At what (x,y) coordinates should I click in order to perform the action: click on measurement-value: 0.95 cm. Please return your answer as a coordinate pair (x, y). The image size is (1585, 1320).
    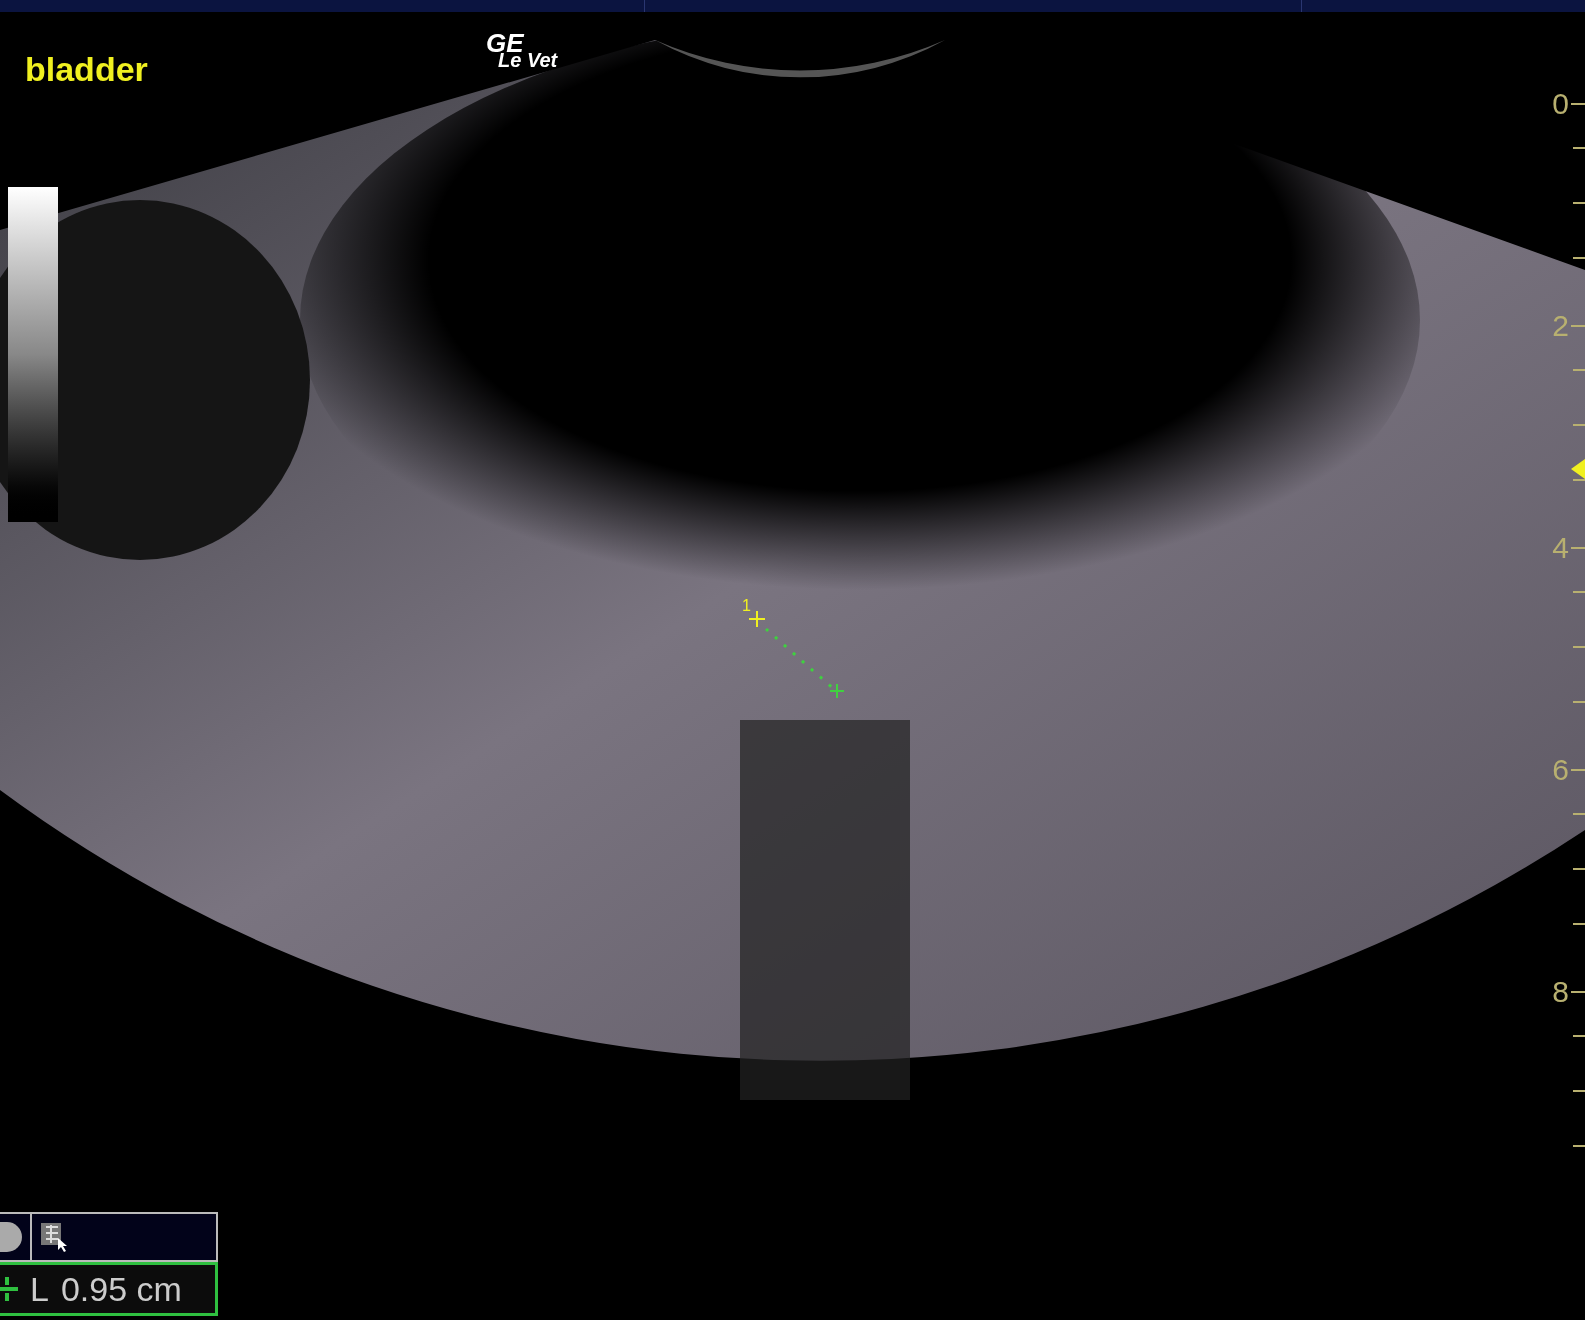
    Looking at the image, I should click on (121, 1289).